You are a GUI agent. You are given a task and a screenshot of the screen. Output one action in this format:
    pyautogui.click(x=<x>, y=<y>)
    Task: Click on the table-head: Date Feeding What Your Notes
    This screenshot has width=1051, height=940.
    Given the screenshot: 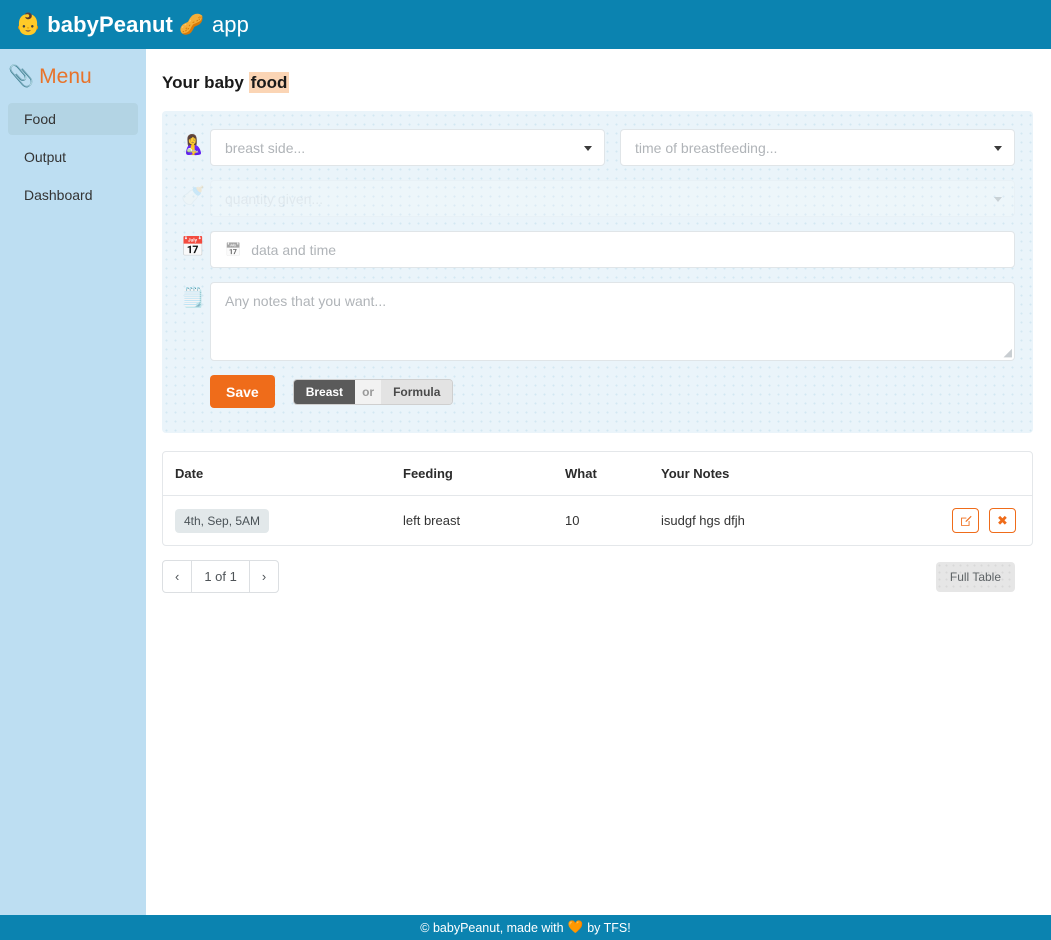 What is the action you would take?
    pyautogui.click(x=597, y=474)
    